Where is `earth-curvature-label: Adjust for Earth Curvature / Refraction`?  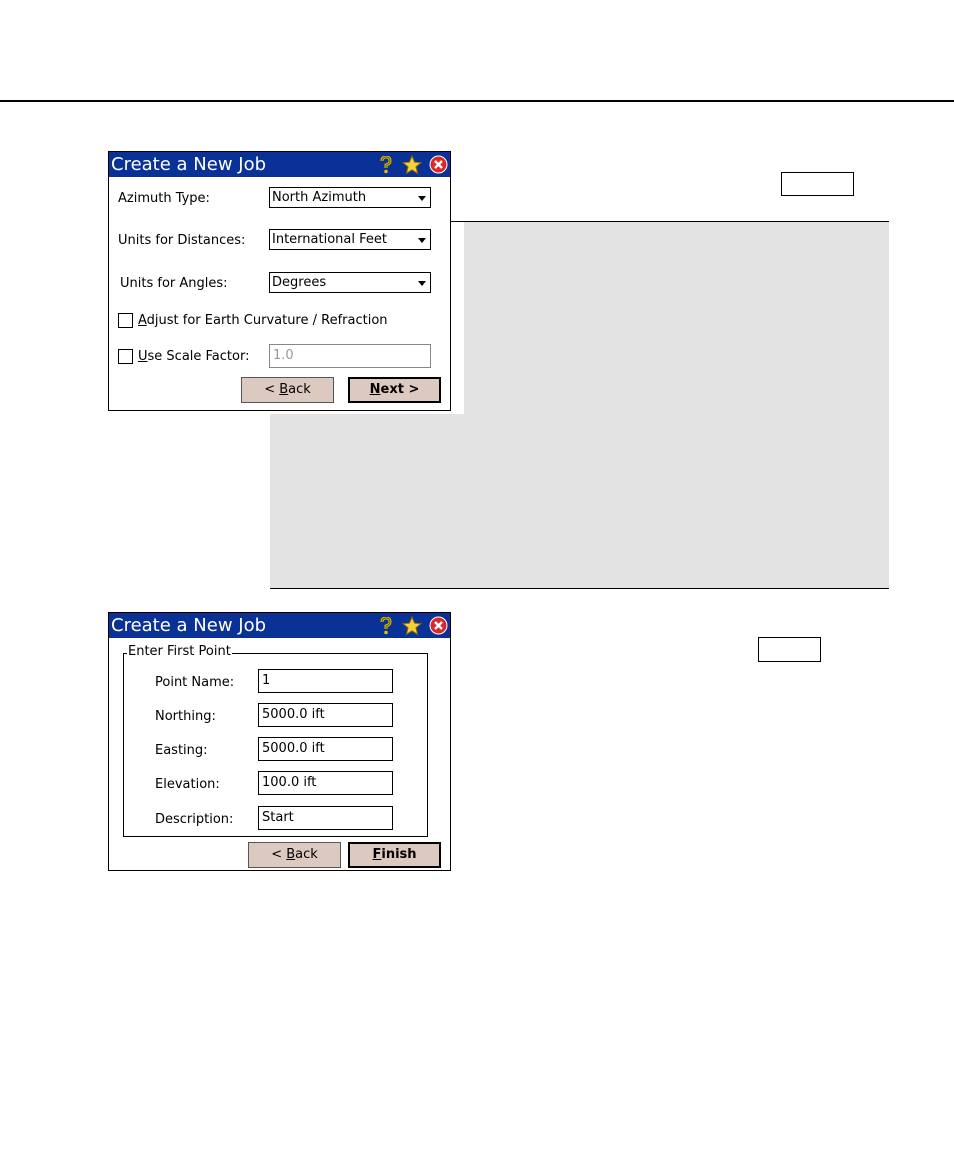 earth-curvature-label: Adjust for Earth Curvature / Refraction is located at coordinates (263, 320).